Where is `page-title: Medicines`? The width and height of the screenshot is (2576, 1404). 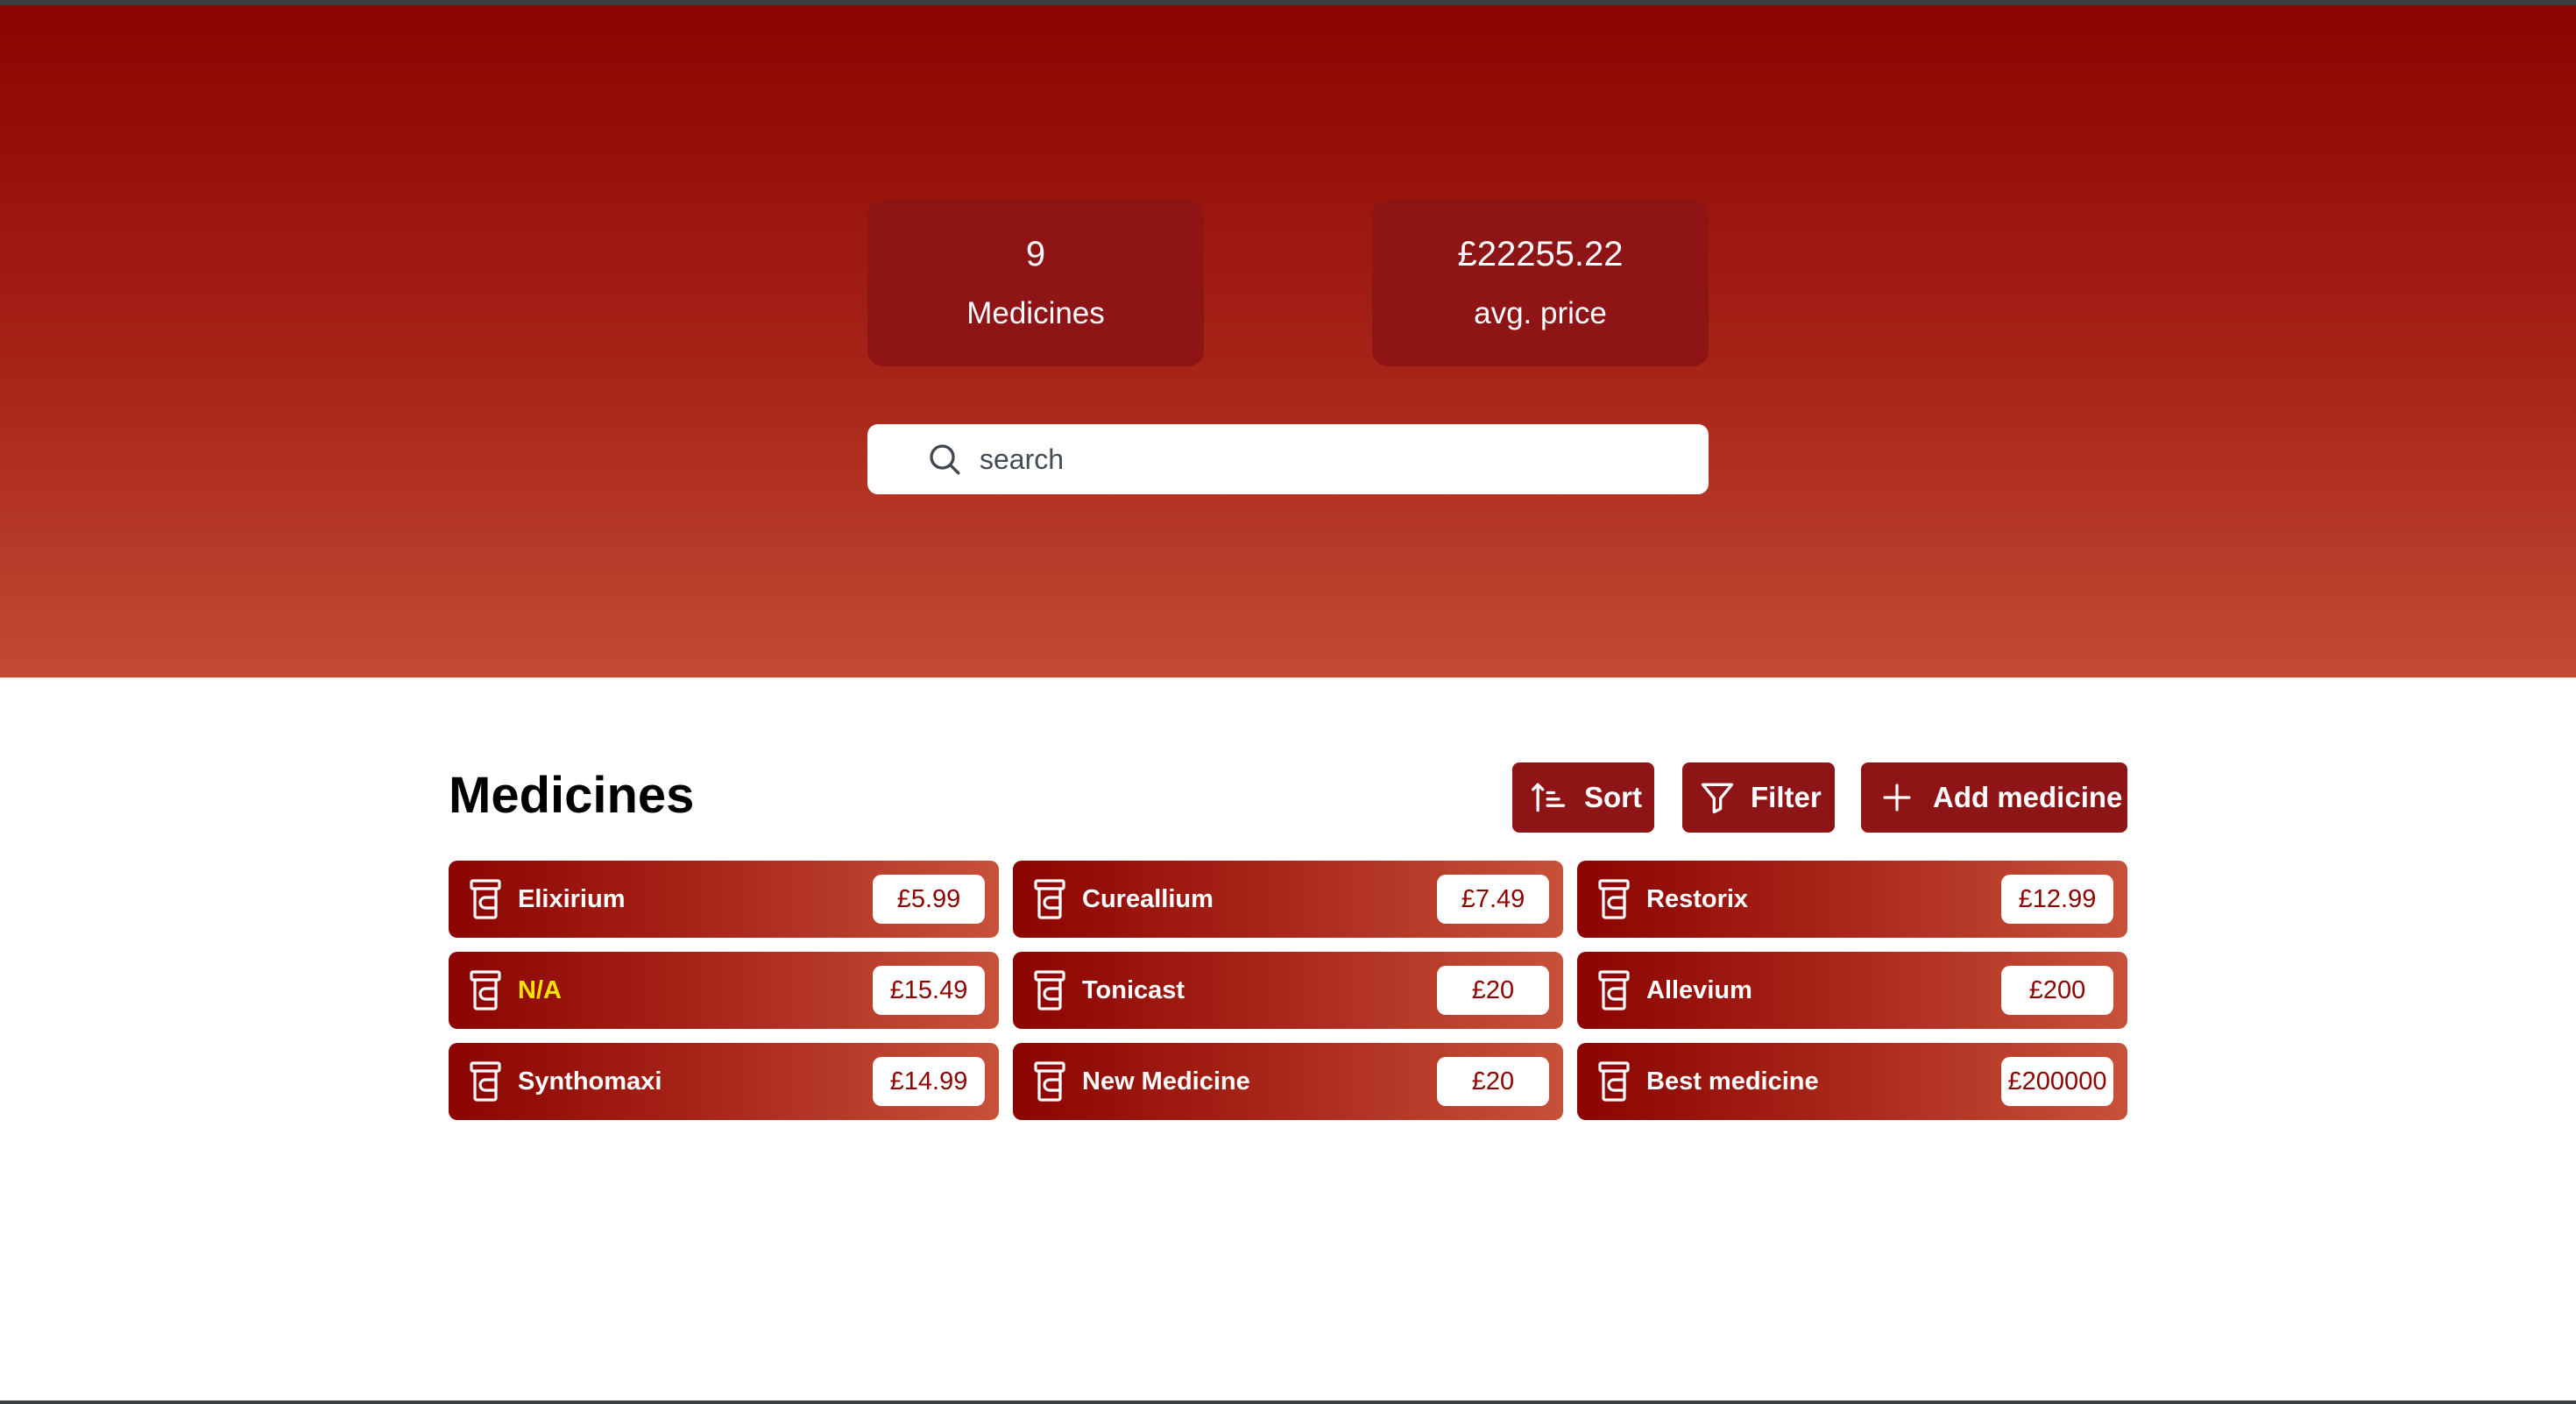 page-title: Medicines is located at coordinates (572, 795).